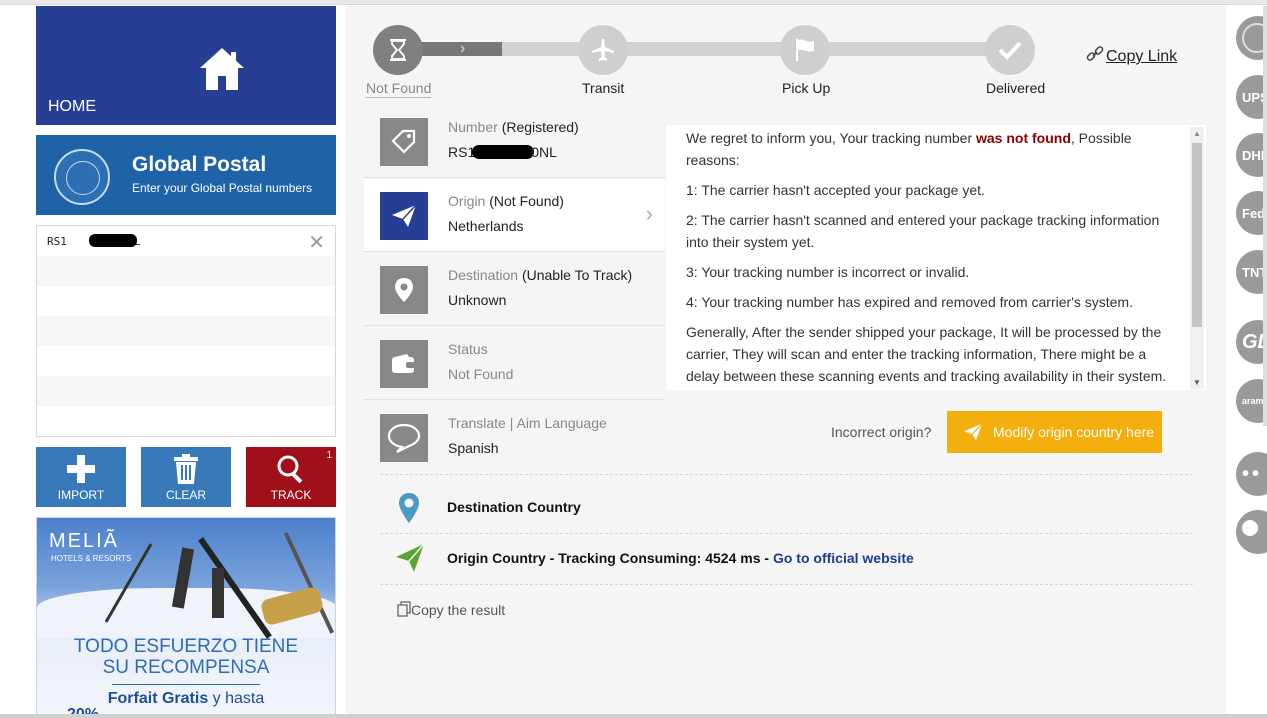 The width and height of the screenshot is (1267, 718). What do you see at coordinates (805, 50) in the screenshot?
I see `step-pick-up` at bounding box center [805, 50].